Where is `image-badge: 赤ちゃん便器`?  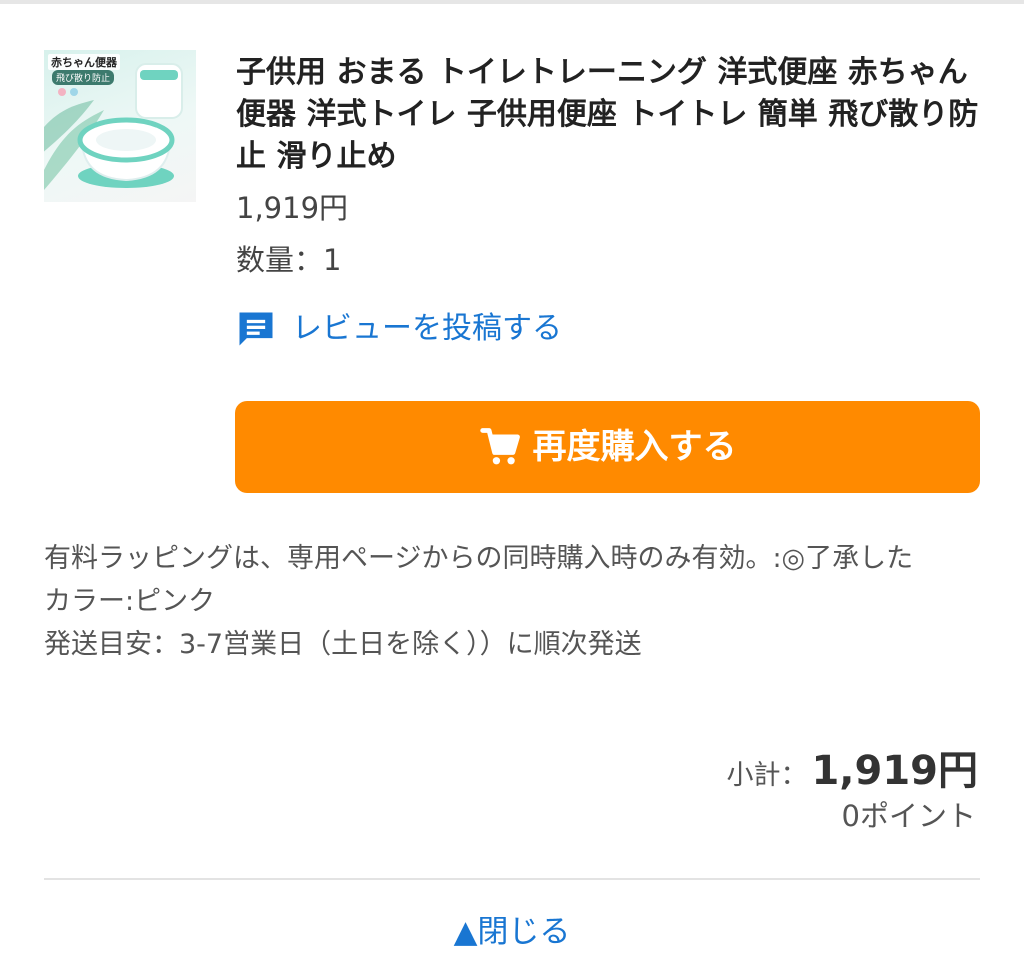
image-badge: 赤ちゃん便器 is located at coordinates (84, 62).